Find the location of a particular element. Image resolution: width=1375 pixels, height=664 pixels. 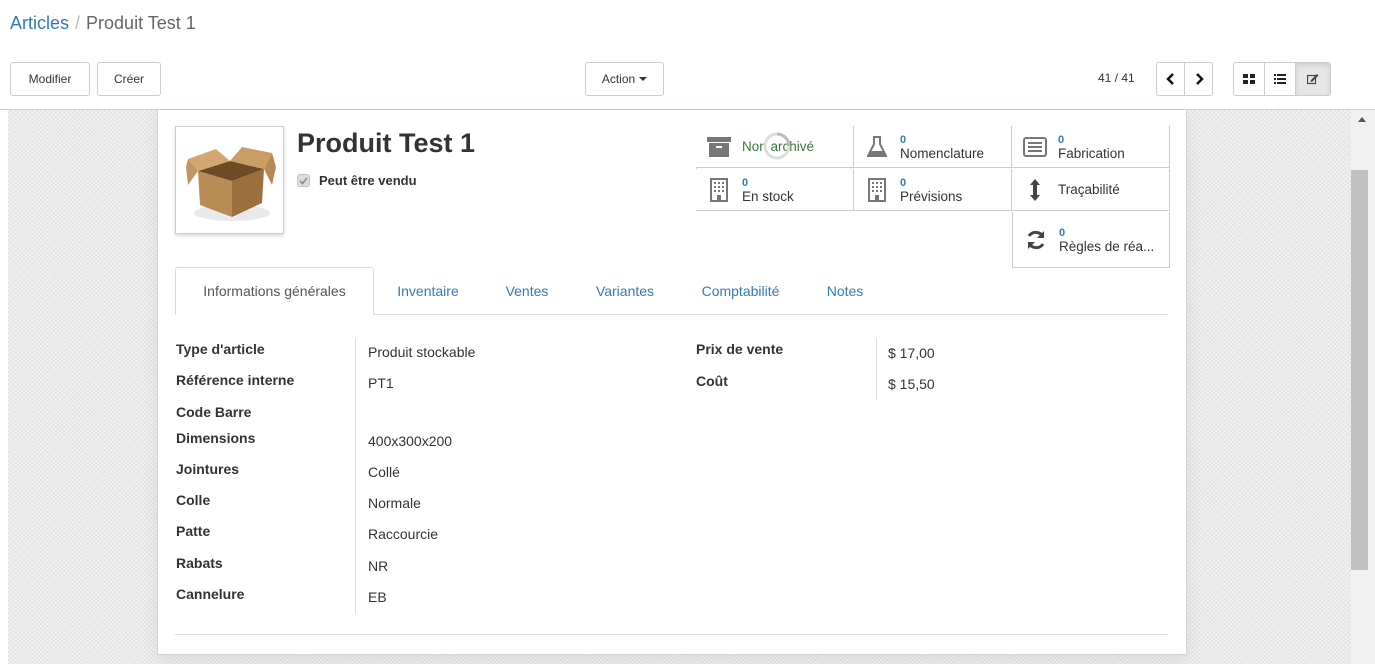

action-label: Action is located at coordinates (618, 79).